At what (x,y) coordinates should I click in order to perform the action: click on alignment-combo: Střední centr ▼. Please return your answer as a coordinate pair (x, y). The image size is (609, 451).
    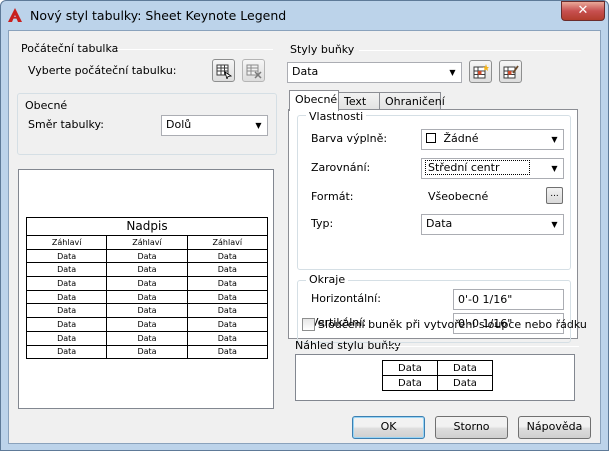
    Looking at the image, I should click on (492, 168).